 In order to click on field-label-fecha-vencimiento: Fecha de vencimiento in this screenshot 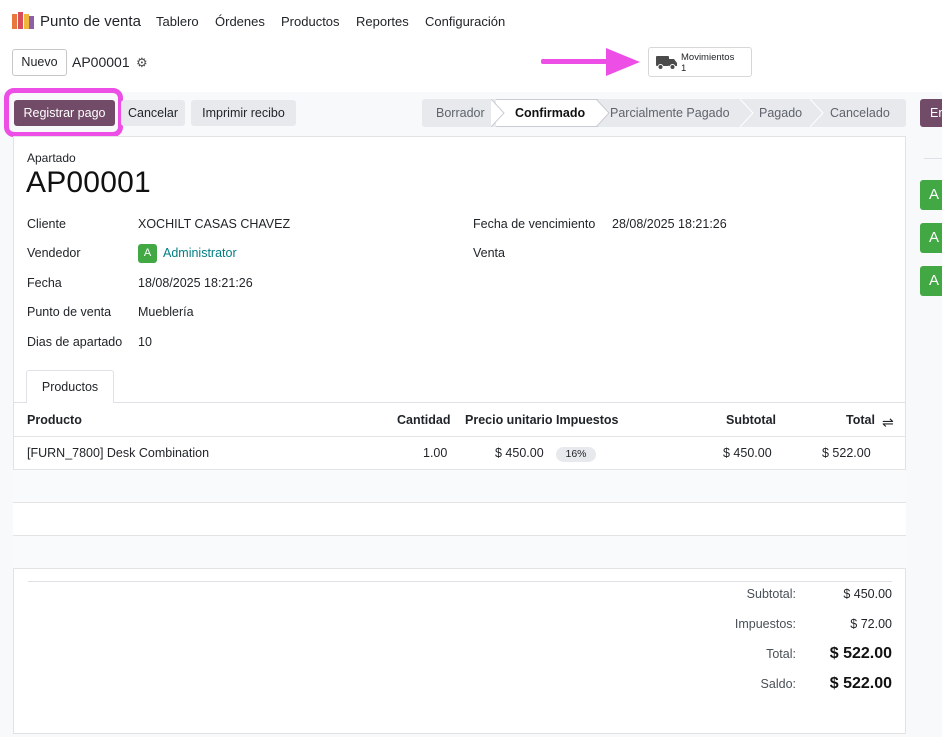, I will do `click(534, 224)`.